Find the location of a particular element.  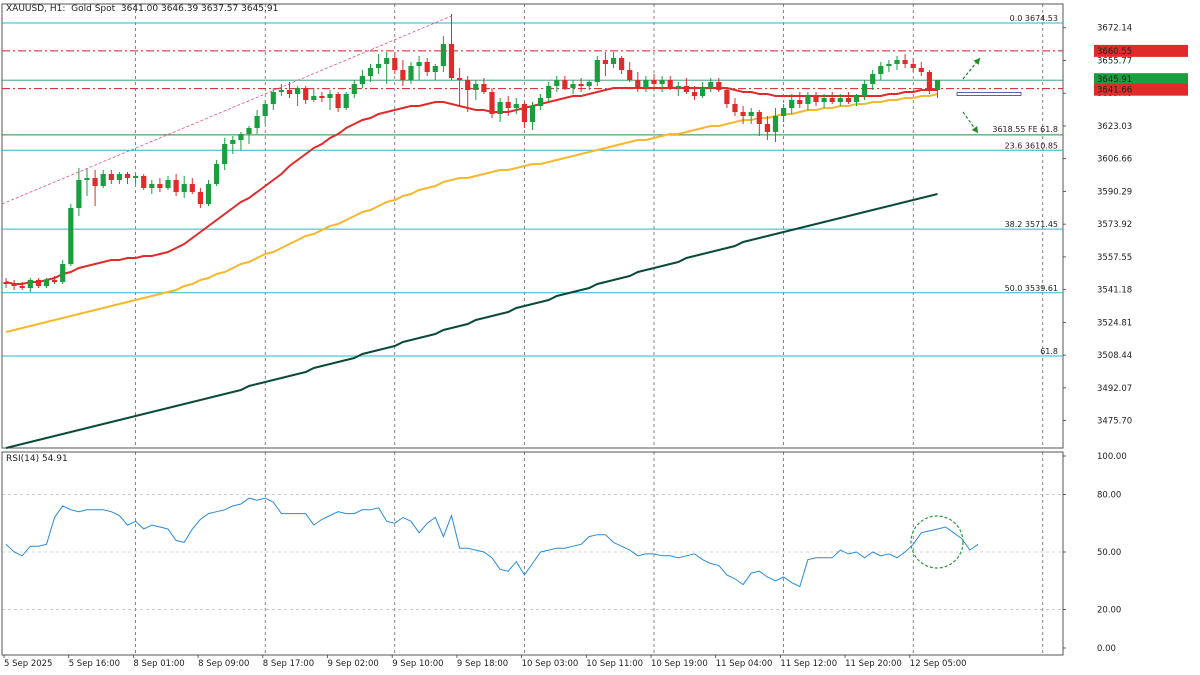

bearish-arrow is located at coordinates (970, 122).